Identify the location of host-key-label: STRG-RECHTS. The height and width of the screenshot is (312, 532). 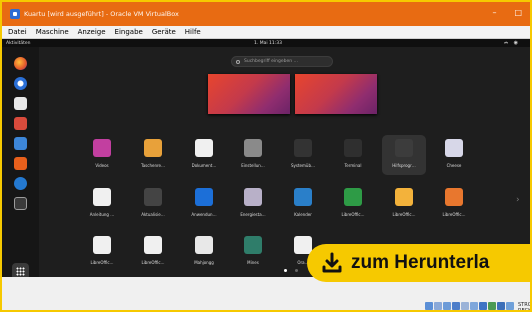
(525, 307).